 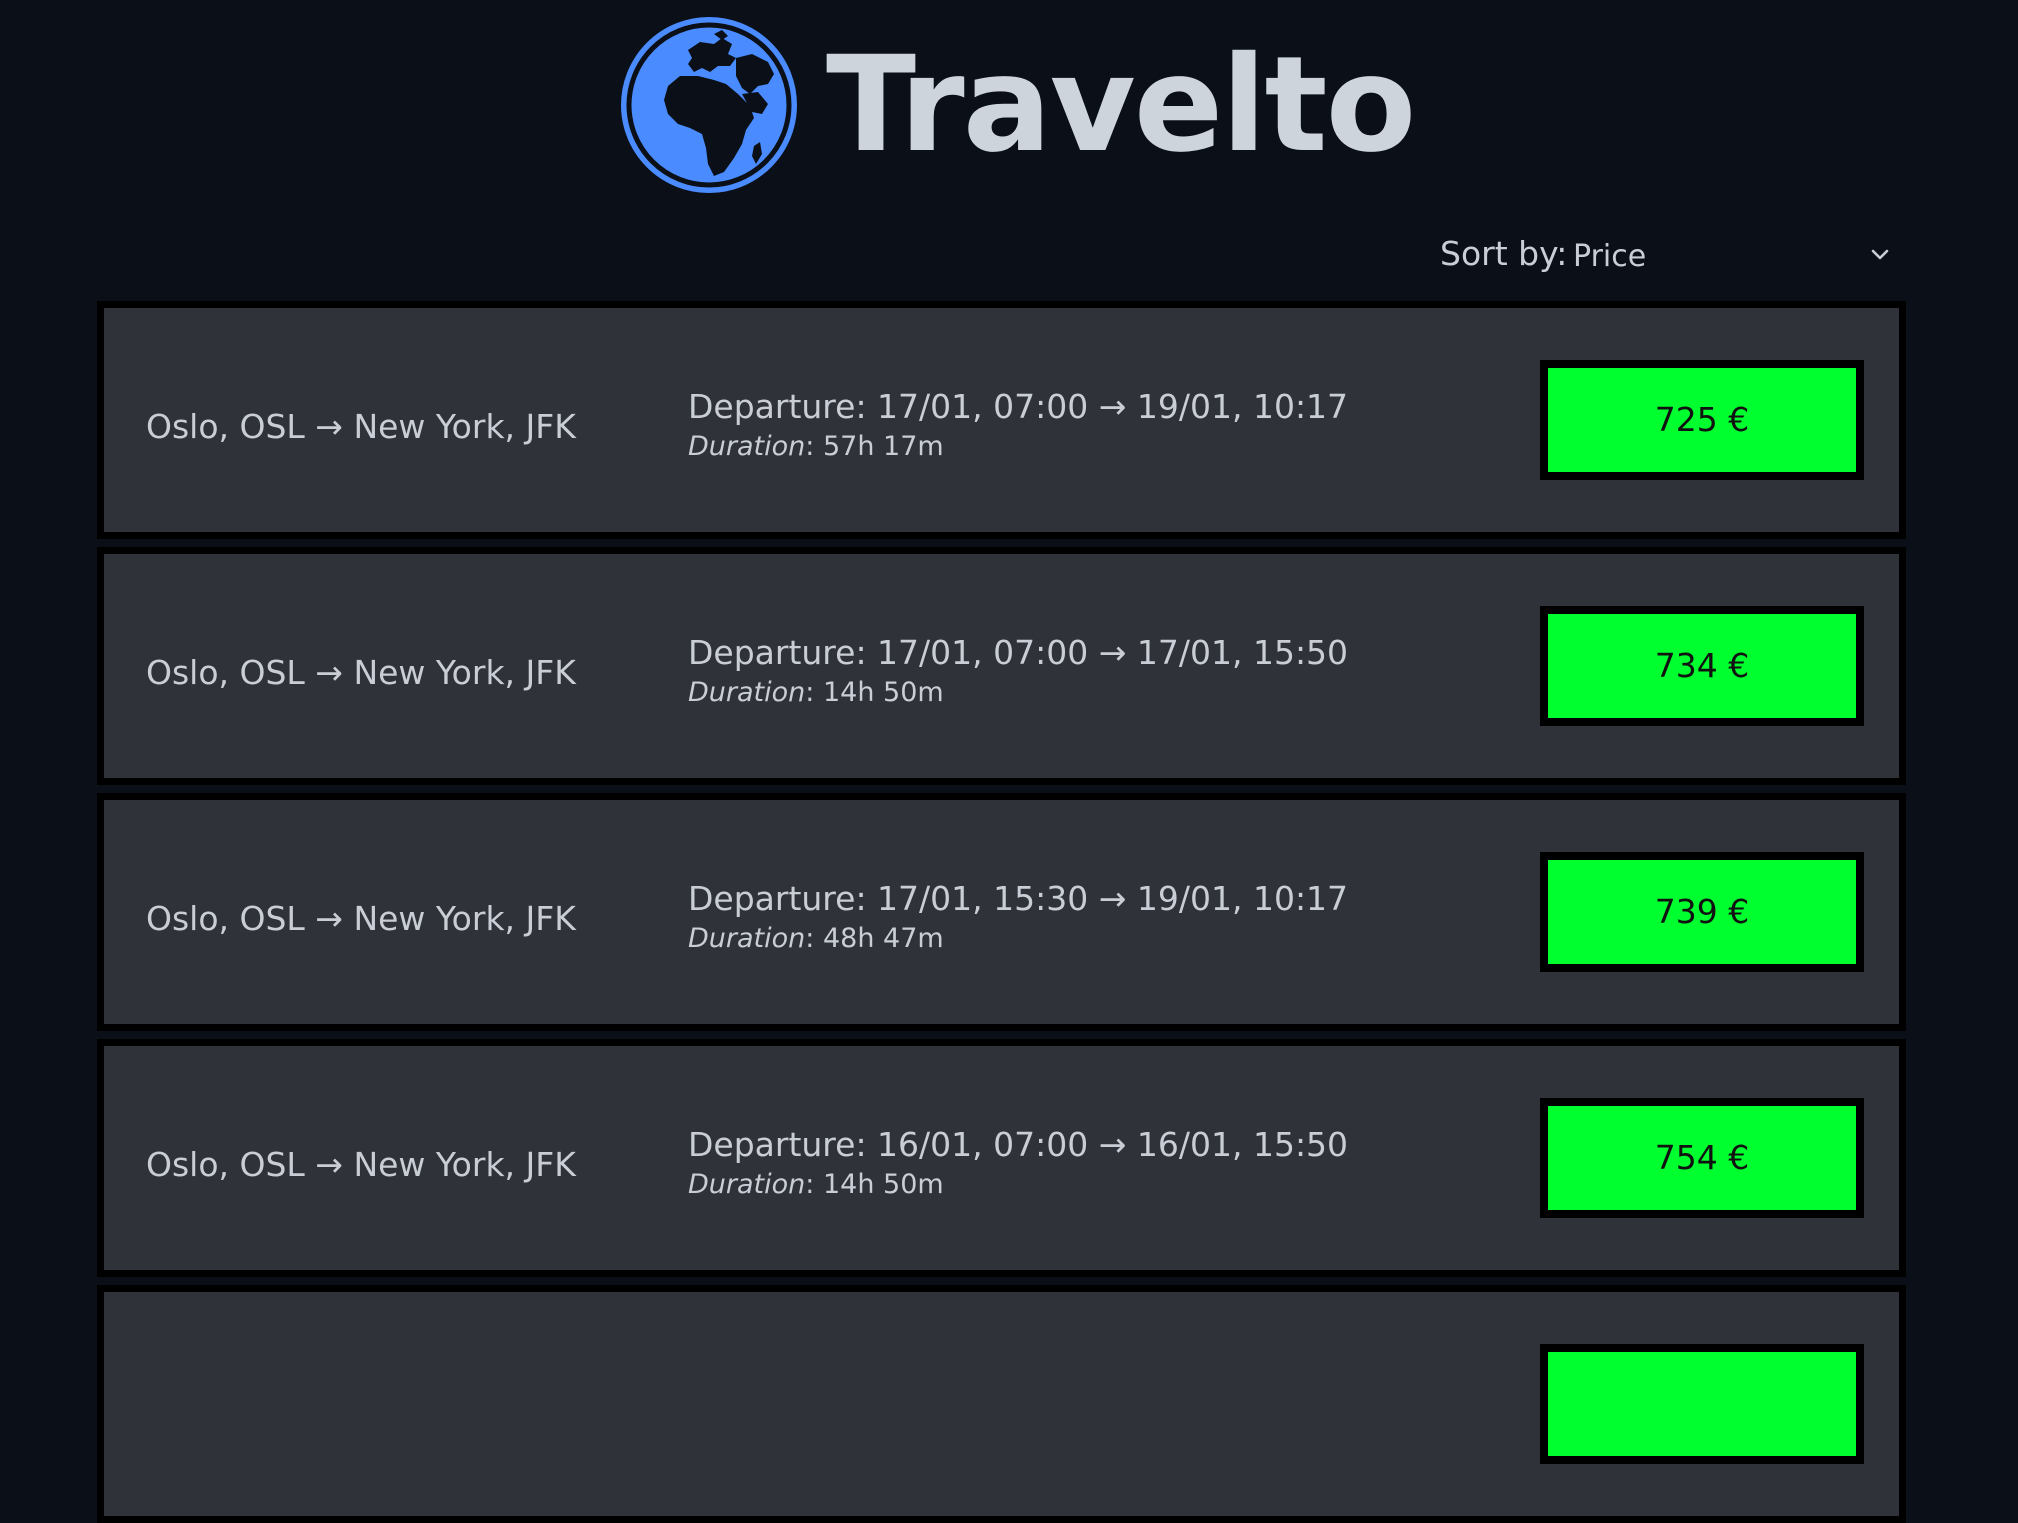 I want to click on flight-duration: Duration: 48h 47m, so click(x=816, y=939).